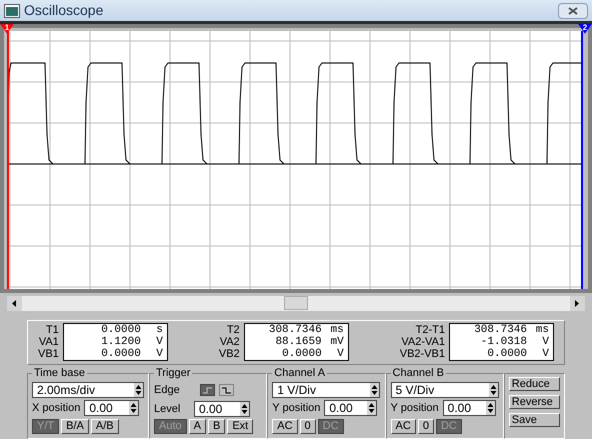 Image resolution: width=592 pixels, height=439 pixels. I want to click on mode-button: Ext, so click(240, 426).